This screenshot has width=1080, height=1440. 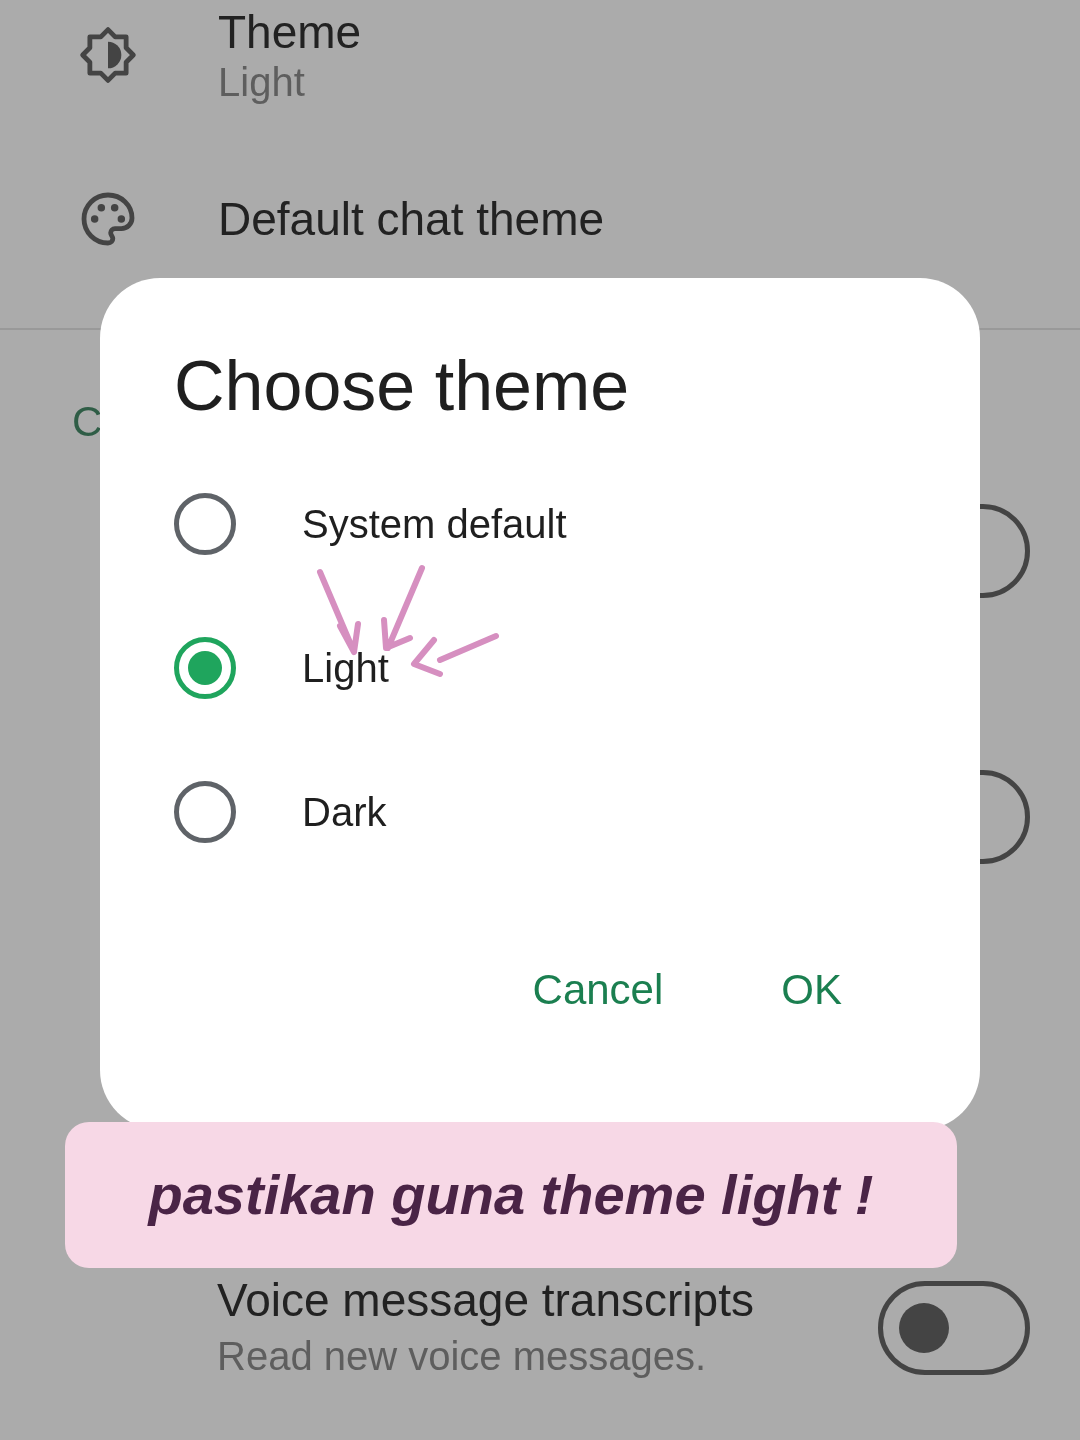 What do you see at coordinates (462, 1356) in the screenshot?
I see `setting-description: Read new voice messages.` at bounding box center [462, 1356].